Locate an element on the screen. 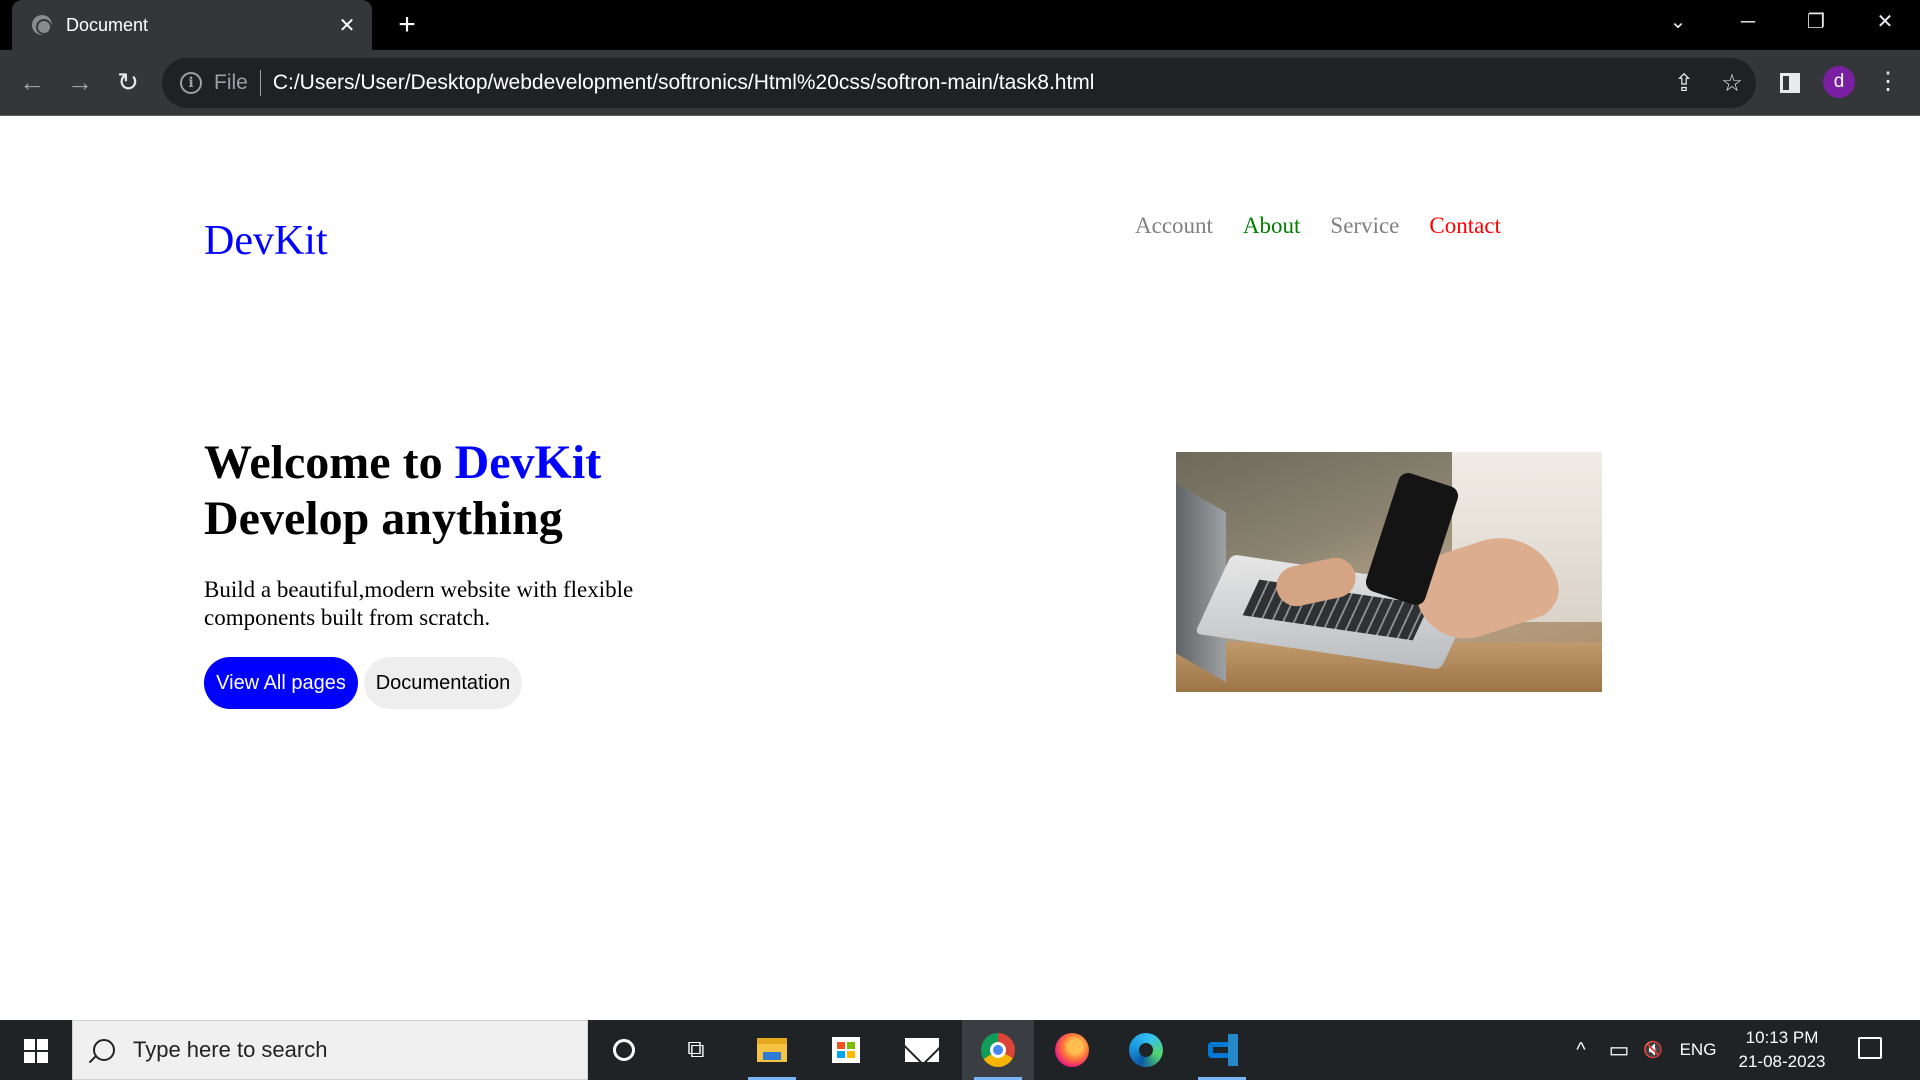 The width and height of the screenshot is (1920, 1080). windows-logo-icon is located at coordinates (29, 1044).